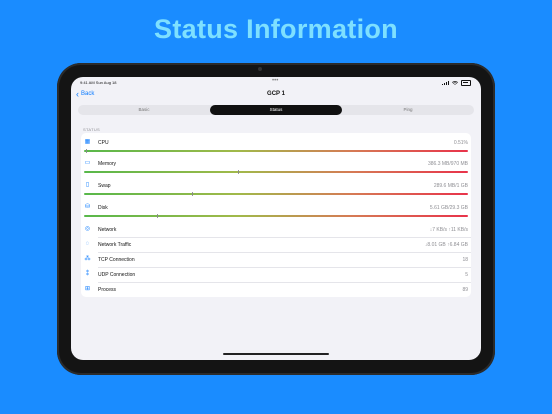  I want to click on wifi-icon, so click(455, 83).